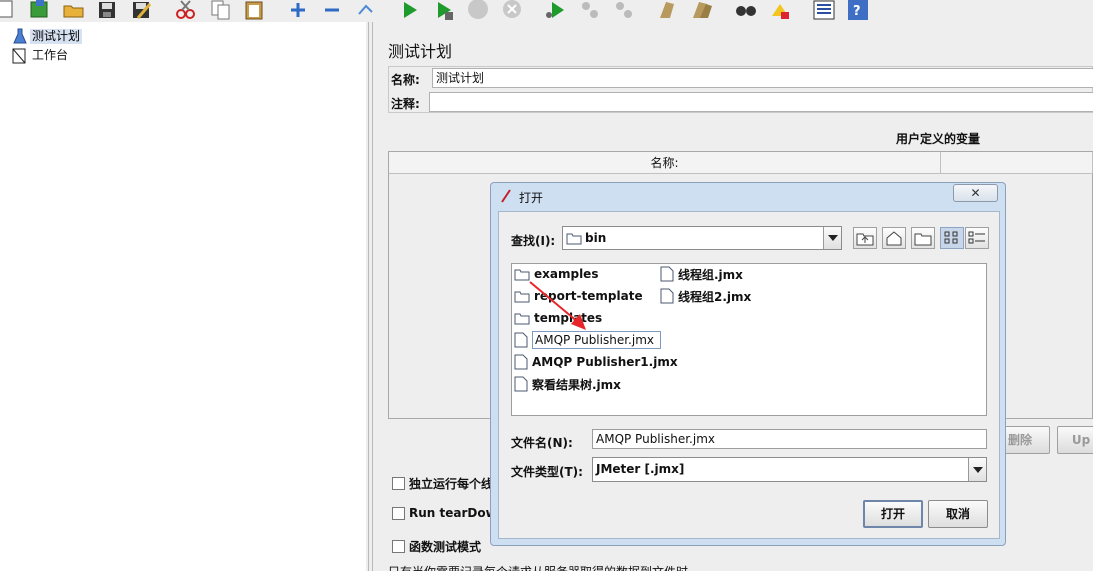 This screenshot has width=1093, height=571. What do you see at coordinates (371, 296) in the screenshot?
I see `split-pane-divider` at bounding box center [371, 296].